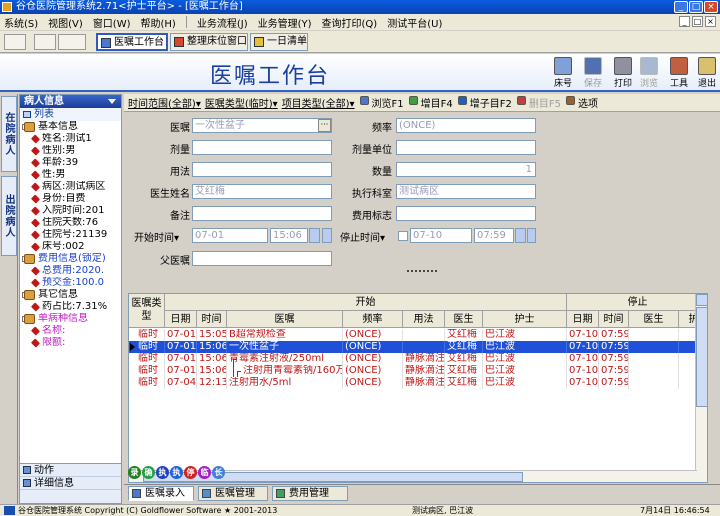 The height and width of the screenshot is (516, 720). Describe the element at coordinates (262, 169) in the screenshot. I see `usage-field` at that location.